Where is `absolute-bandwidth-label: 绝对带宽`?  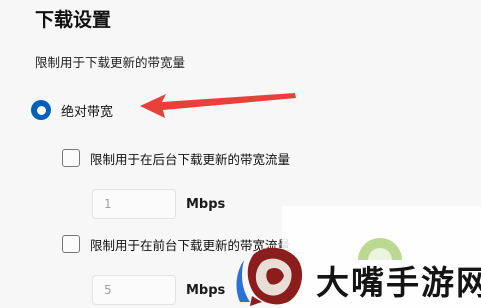
absolute-bandwidth-label: 绝对带宽 is located at coordinates (87, 112).